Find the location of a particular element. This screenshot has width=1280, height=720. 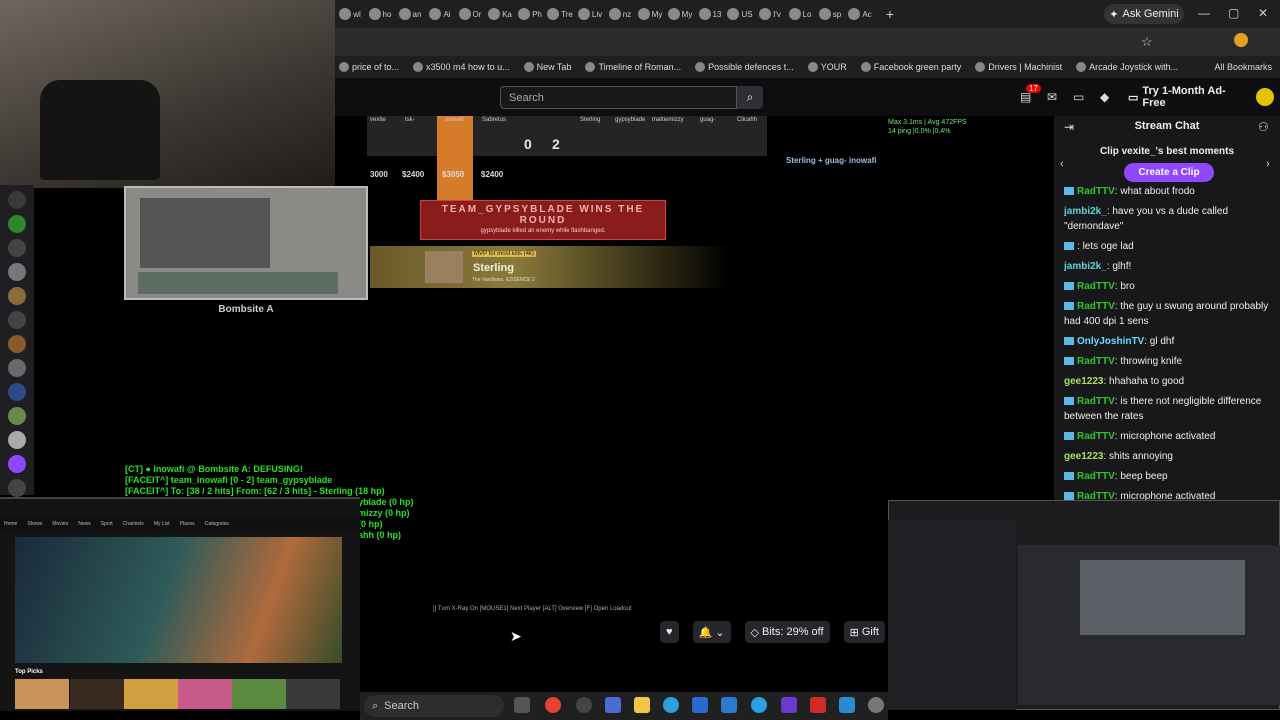

chat-username: OnlyJoshinTV is located at coordinates (1110, 341).